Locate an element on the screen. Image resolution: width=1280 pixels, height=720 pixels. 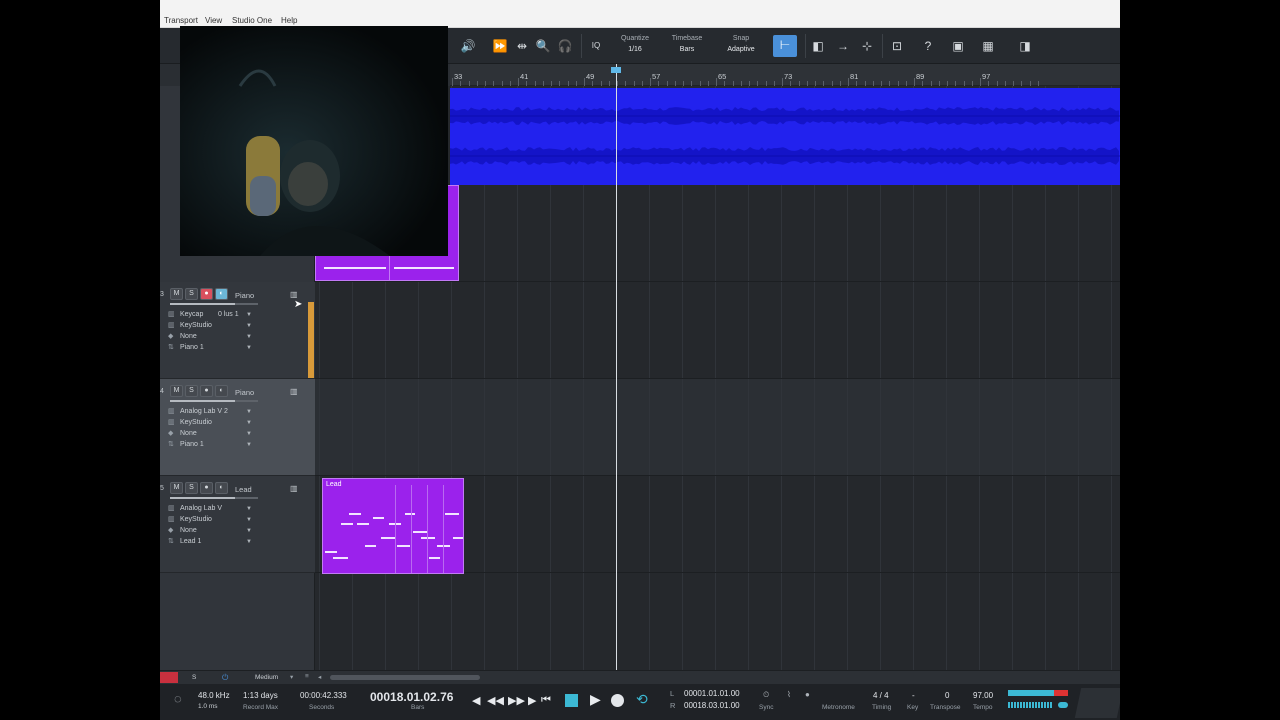
power-icon: ⏻ is located at coordinates (225, 678).